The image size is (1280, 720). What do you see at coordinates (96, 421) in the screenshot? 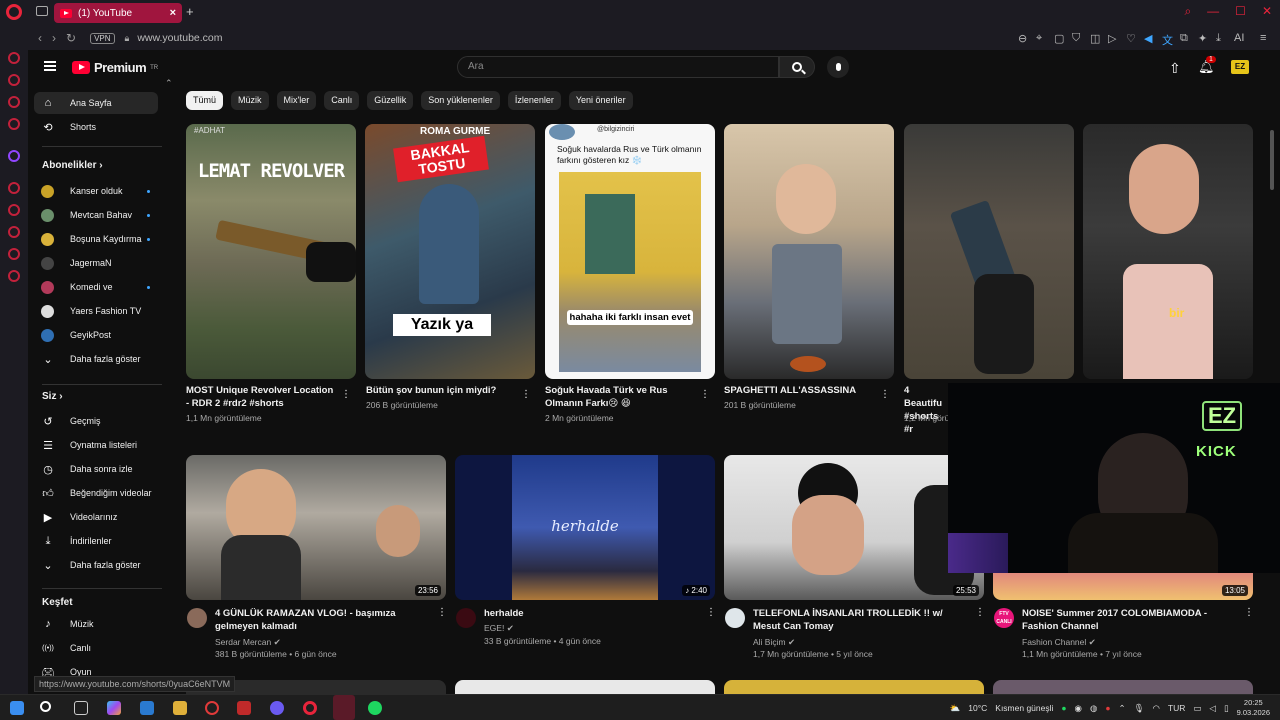
I see `sidebar-you-item: ↺ Geçmiş` at bounding box center [96, 421].